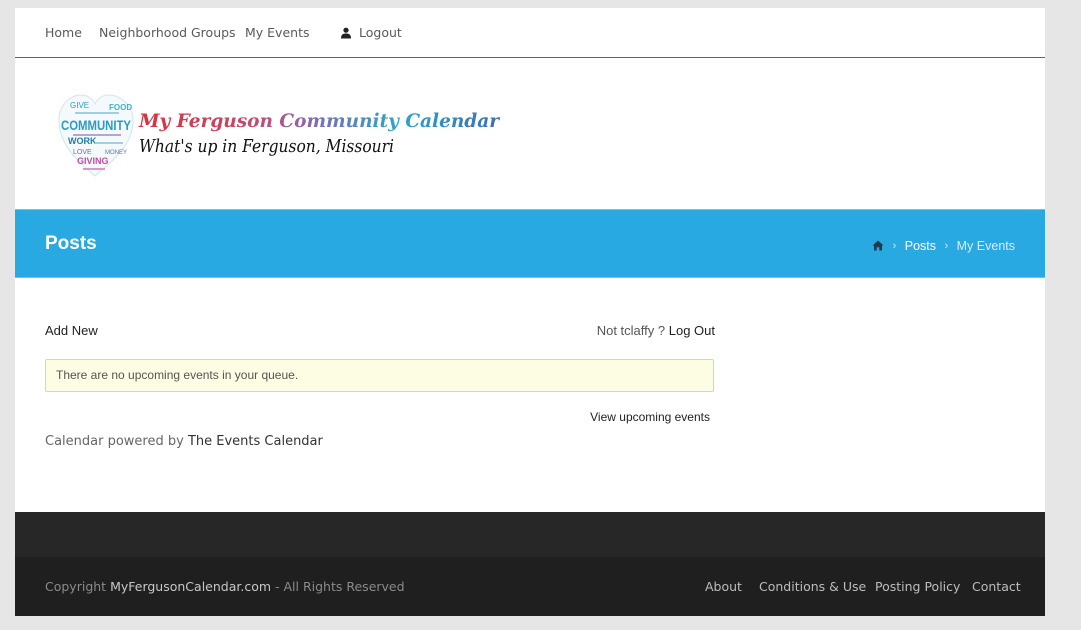 This screenshot has height=630, width=1081. I want to click on heart-word: GIVE, so click(79, 105).